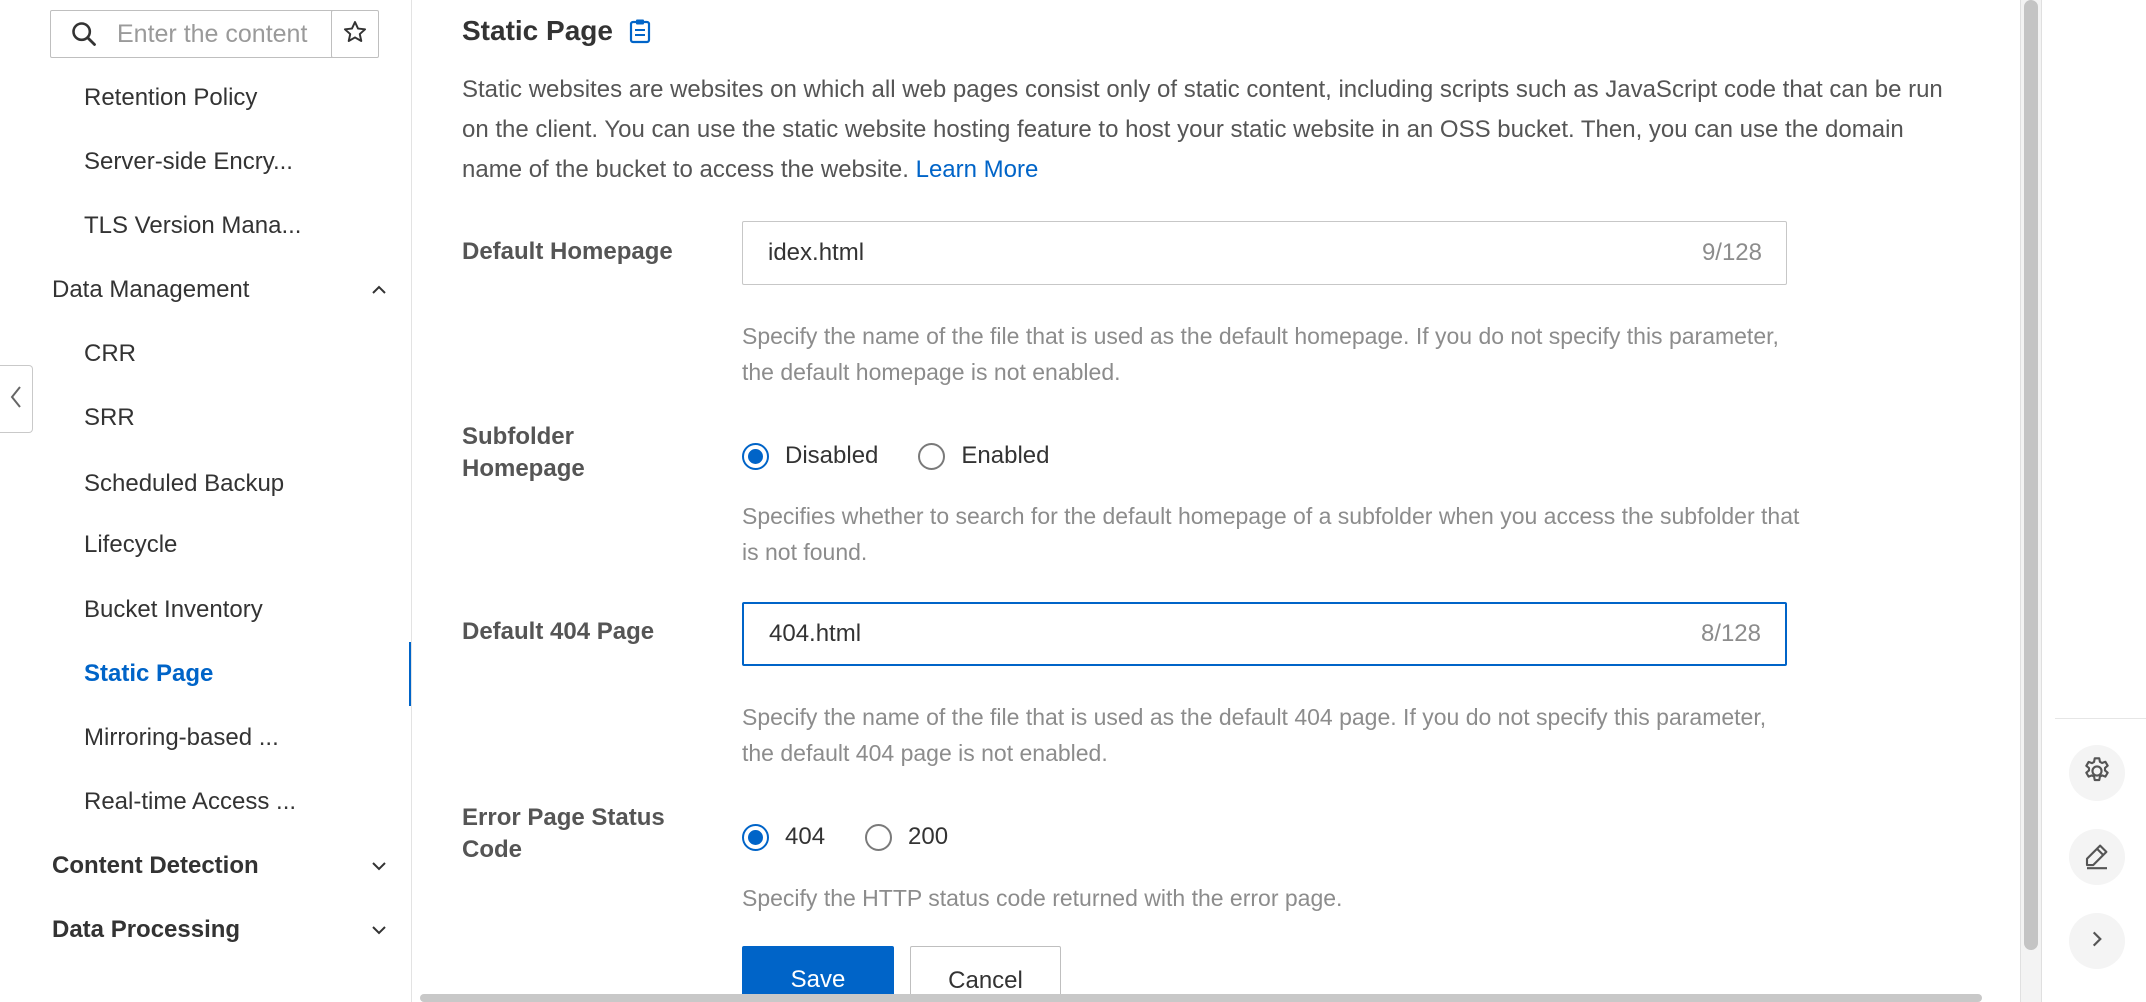 Image resolution: width=2146 pixels, height=1002 pixels. I want to click on sidebar-group-data-management: Data Management, so click(222, 290).